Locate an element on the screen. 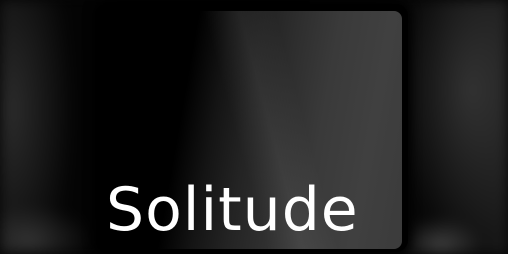 The image size is (508, 254). title-text: Solitude is located at coordinates (232, 210).